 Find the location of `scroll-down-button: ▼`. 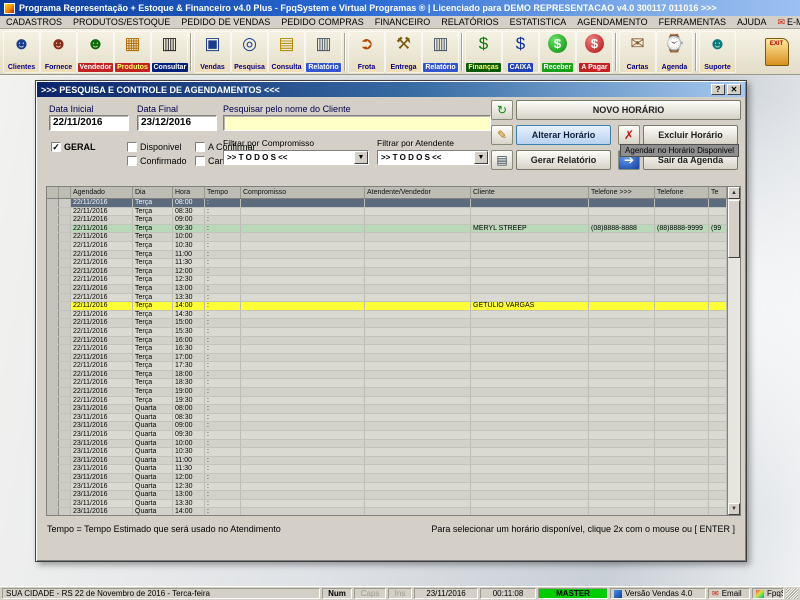

scroll-down-button: ▼ is located at coordinates (734, 509).